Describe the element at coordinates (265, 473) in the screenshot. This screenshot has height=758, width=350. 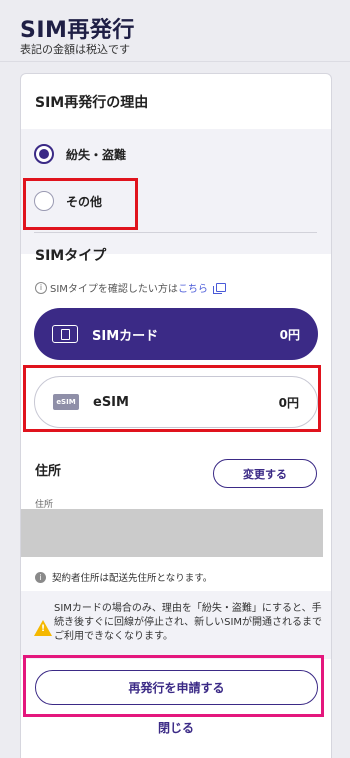
I see `change-address-button: 変更する` at that location.